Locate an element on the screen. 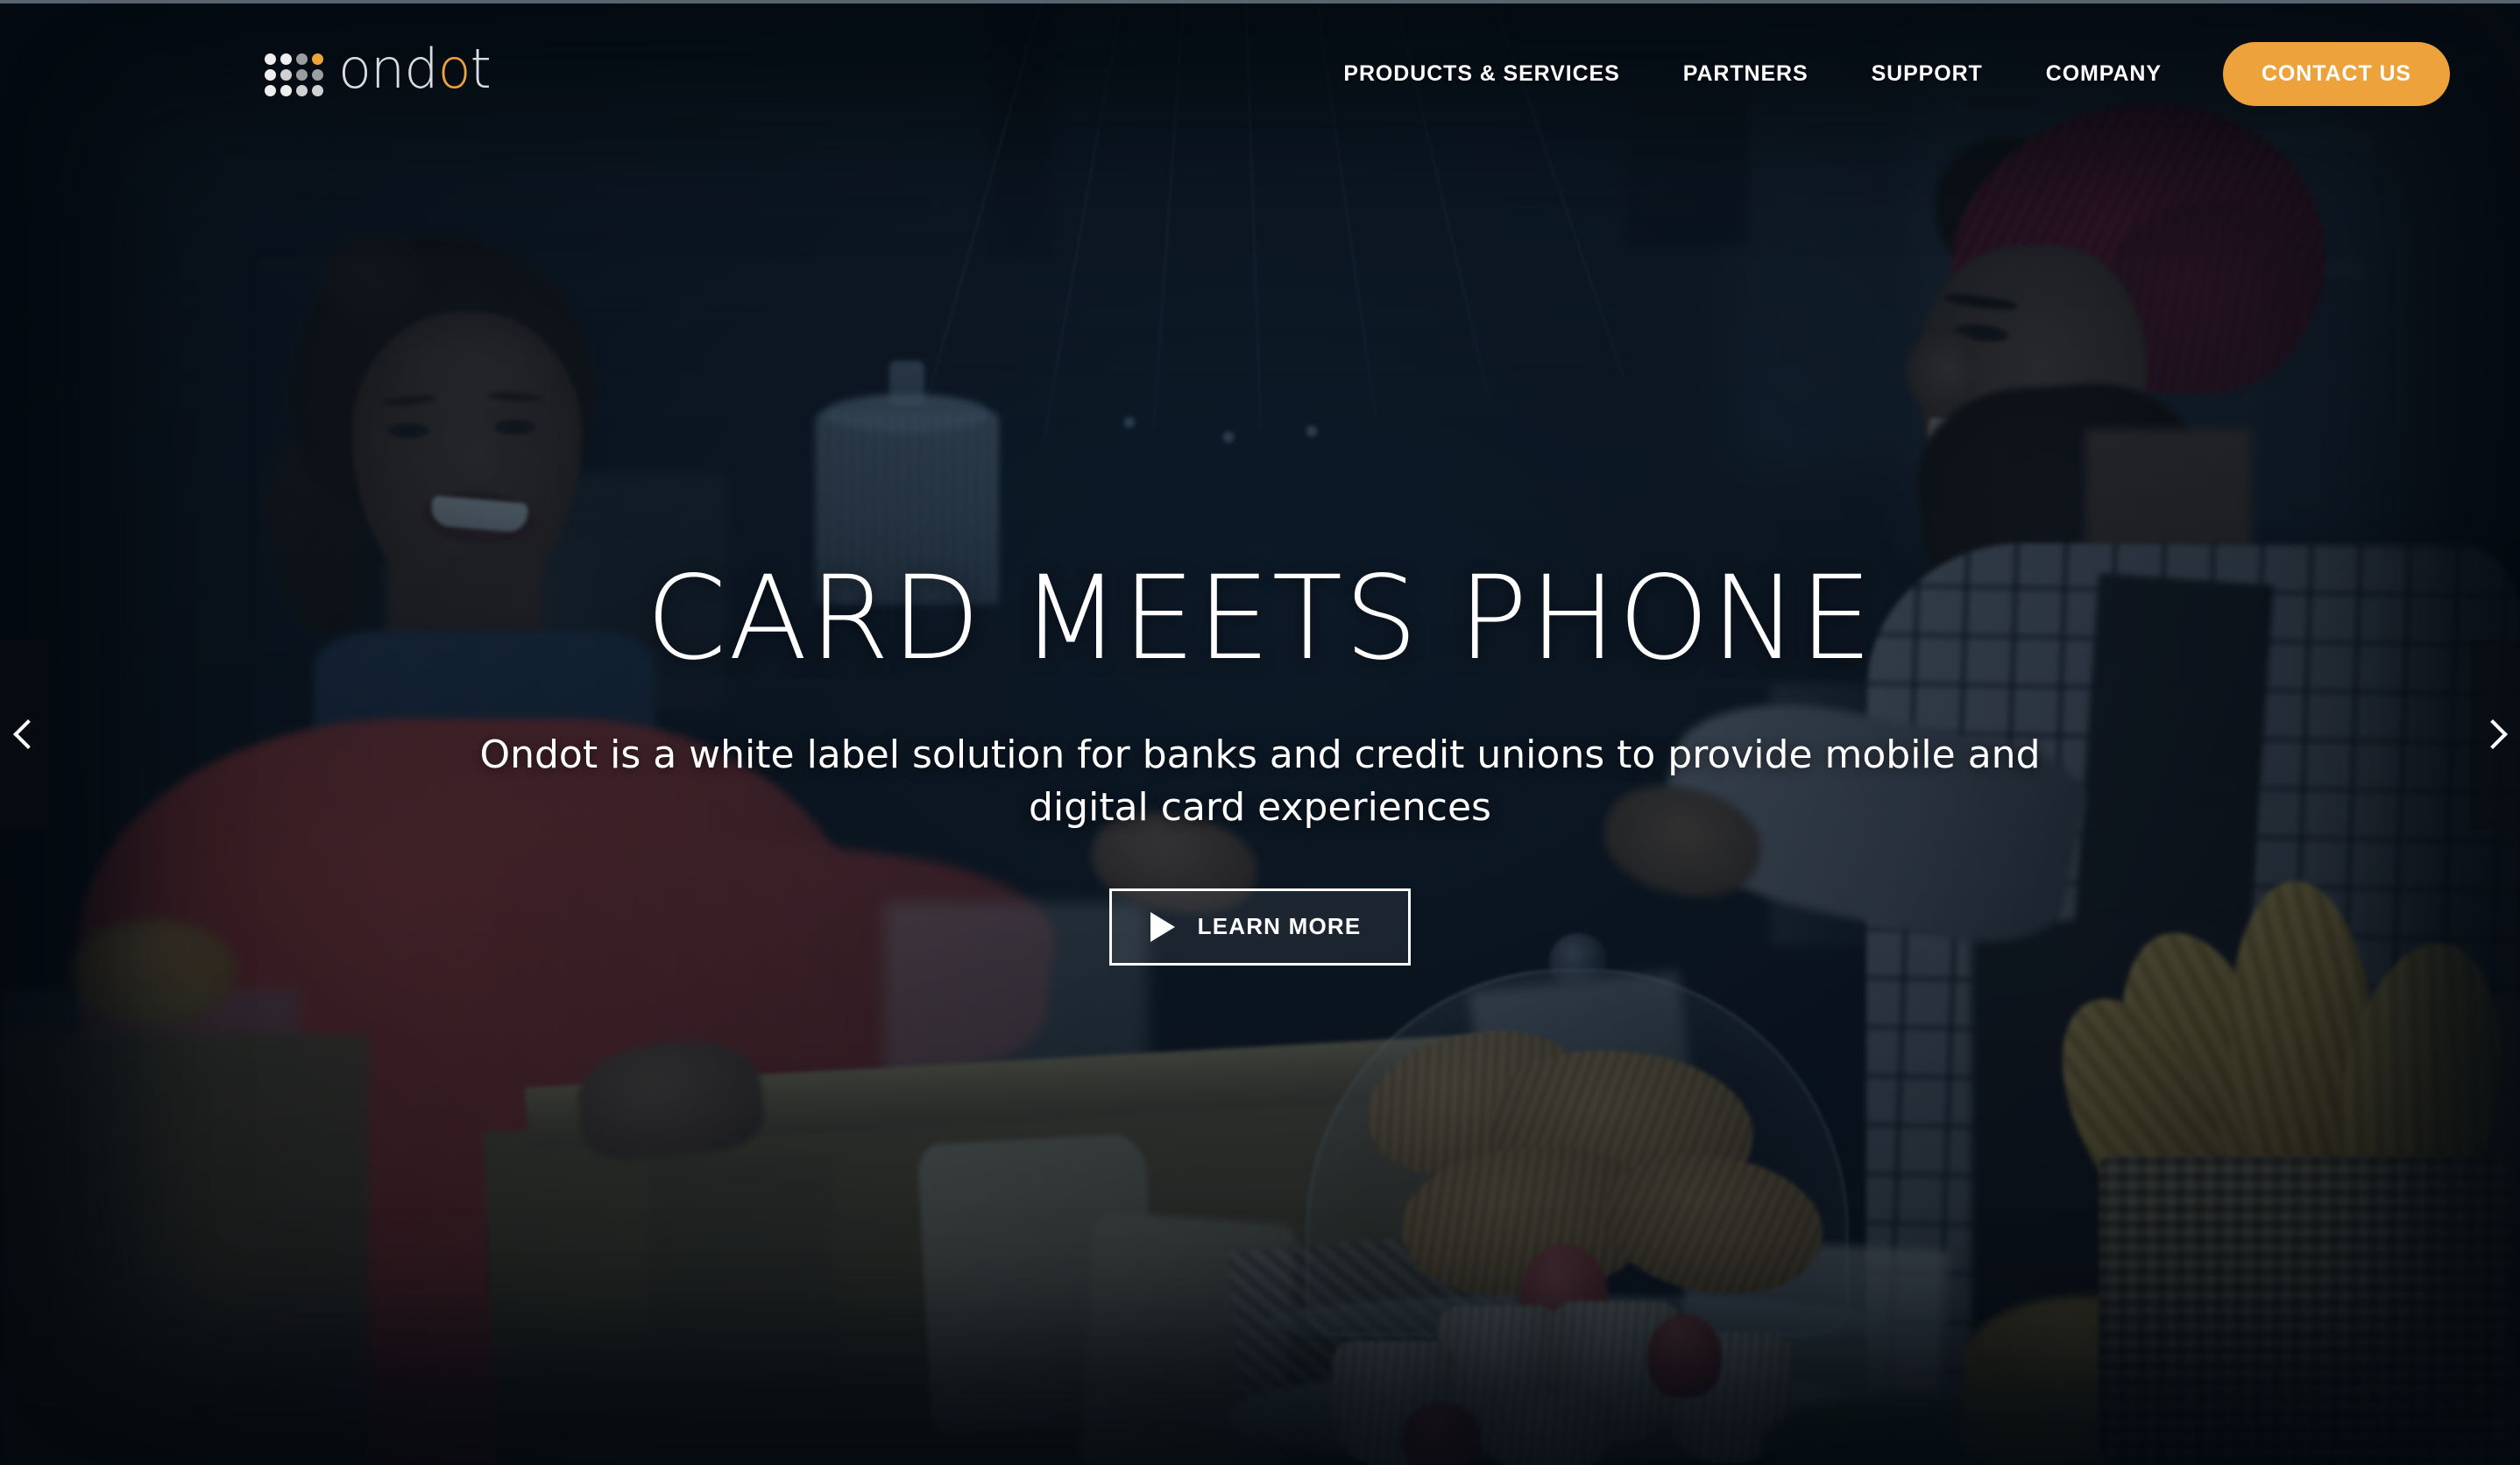  ondot-wordmark: ondot is located at coordinates (415, 69).